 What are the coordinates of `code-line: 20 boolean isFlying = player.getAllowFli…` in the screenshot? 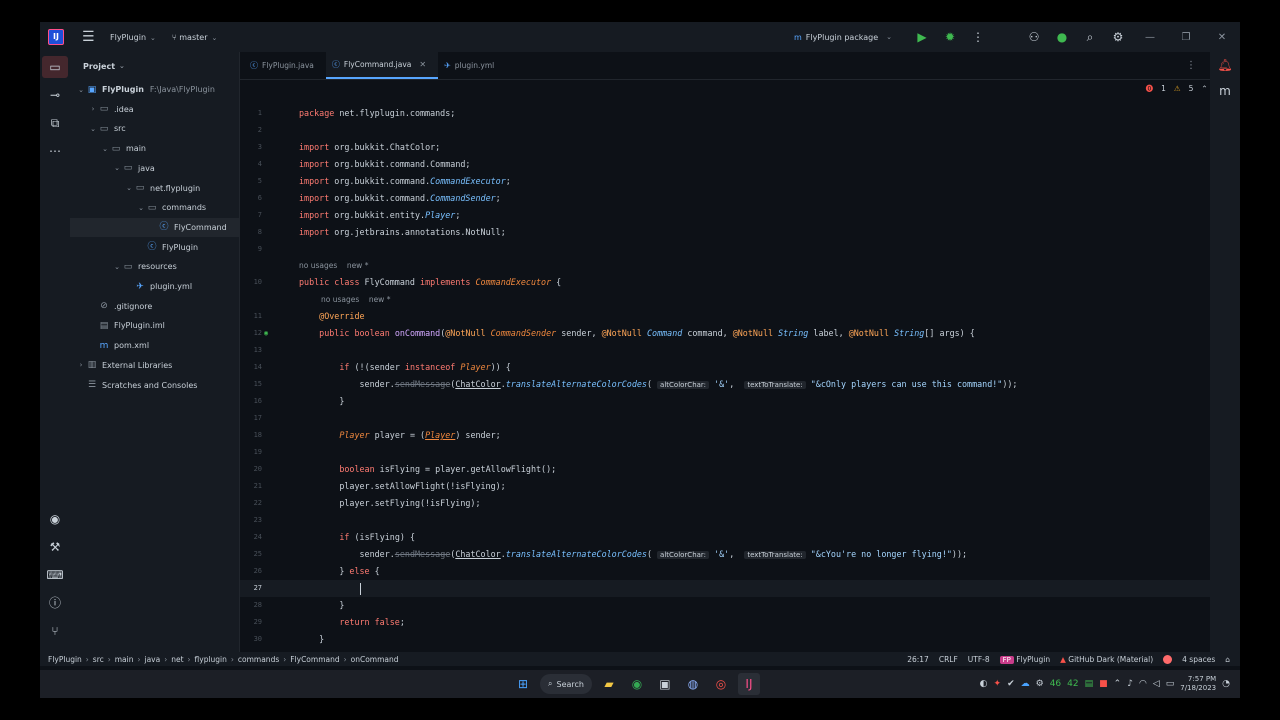 It's located at (740, 469).